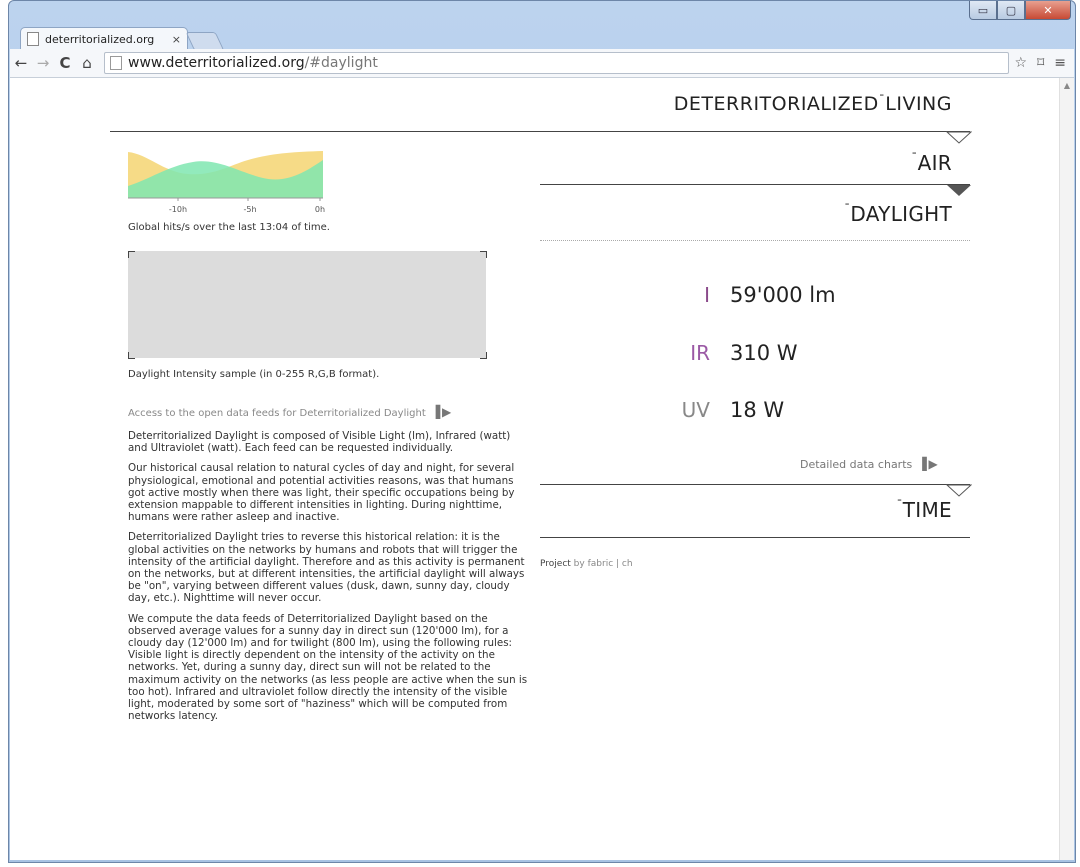 This screenshot has width=1080, height=867. Describe the element at coordinates (783, 295) in the screenshot. I see `reading-value: 59'000 lm` at that location.